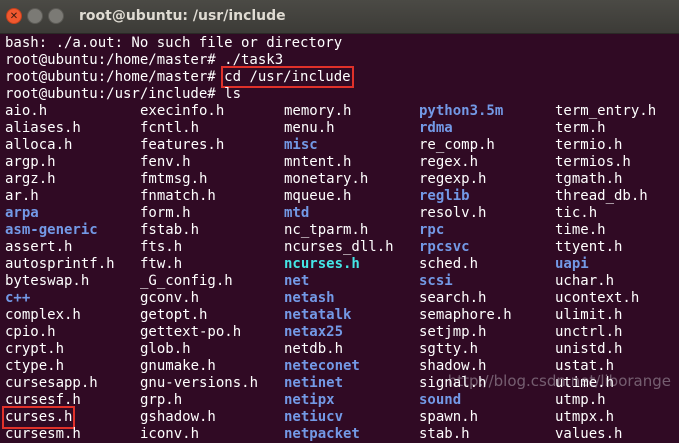  I want to click on directory-entry: neteconet, so click(322, 366).